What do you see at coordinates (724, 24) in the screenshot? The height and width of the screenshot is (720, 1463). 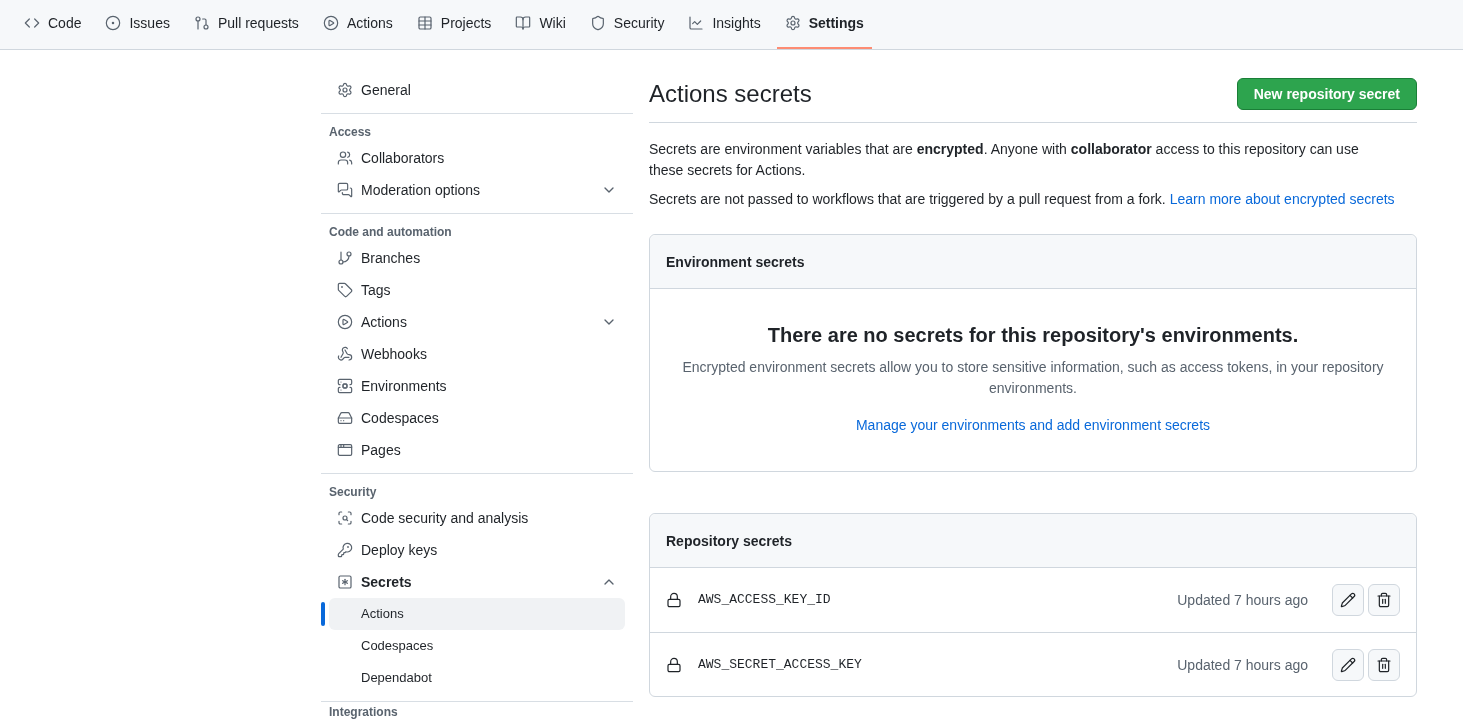 I see `nav-tab: Insights` at bounding box center [724, 24].